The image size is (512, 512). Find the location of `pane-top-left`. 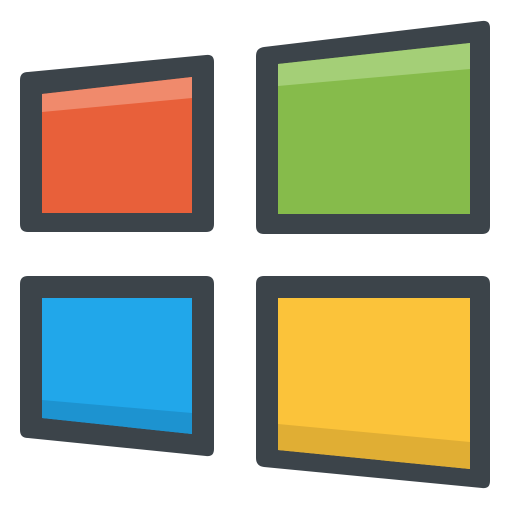

pane-top-left is located at coordinates (117, 143).